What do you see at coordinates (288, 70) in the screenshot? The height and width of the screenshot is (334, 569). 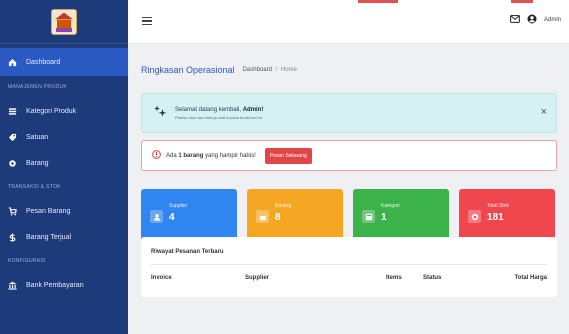 I see `breadcrumb-home: Home` at bounding box center [288, 70].